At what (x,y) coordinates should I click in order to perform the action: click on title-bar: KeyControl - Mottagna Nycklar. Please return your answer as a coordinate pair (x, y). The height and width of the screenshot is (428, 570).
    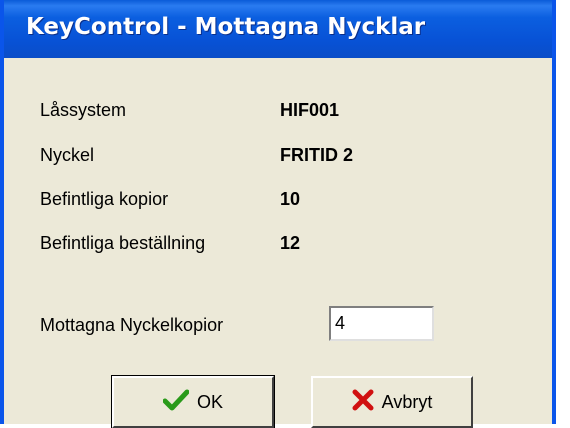
    Looking at the image, I should click on (278, 29).